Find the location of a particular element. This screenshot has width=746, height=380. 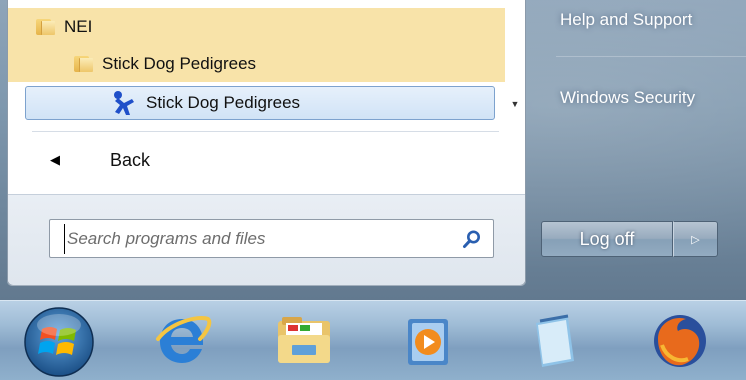

file-explorer-icon is located at coordinates (304, 341).